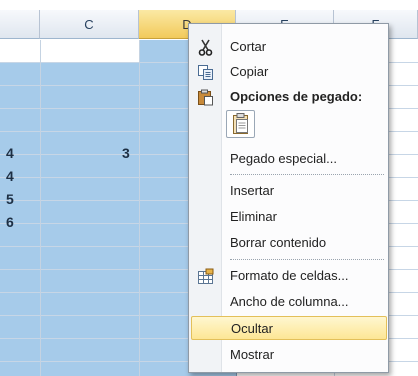  Describe the element at coordinates (10, 222) in the screenshot. I see `cell-value: 6` at that location.